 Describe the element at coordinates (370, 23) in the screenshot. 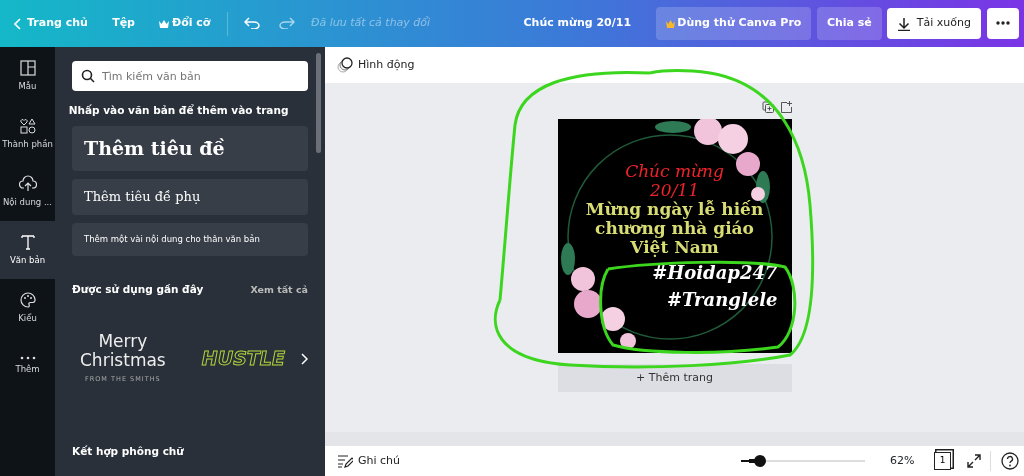

I see `save-status: Đã lưu tất cả thay đổi` at that location.